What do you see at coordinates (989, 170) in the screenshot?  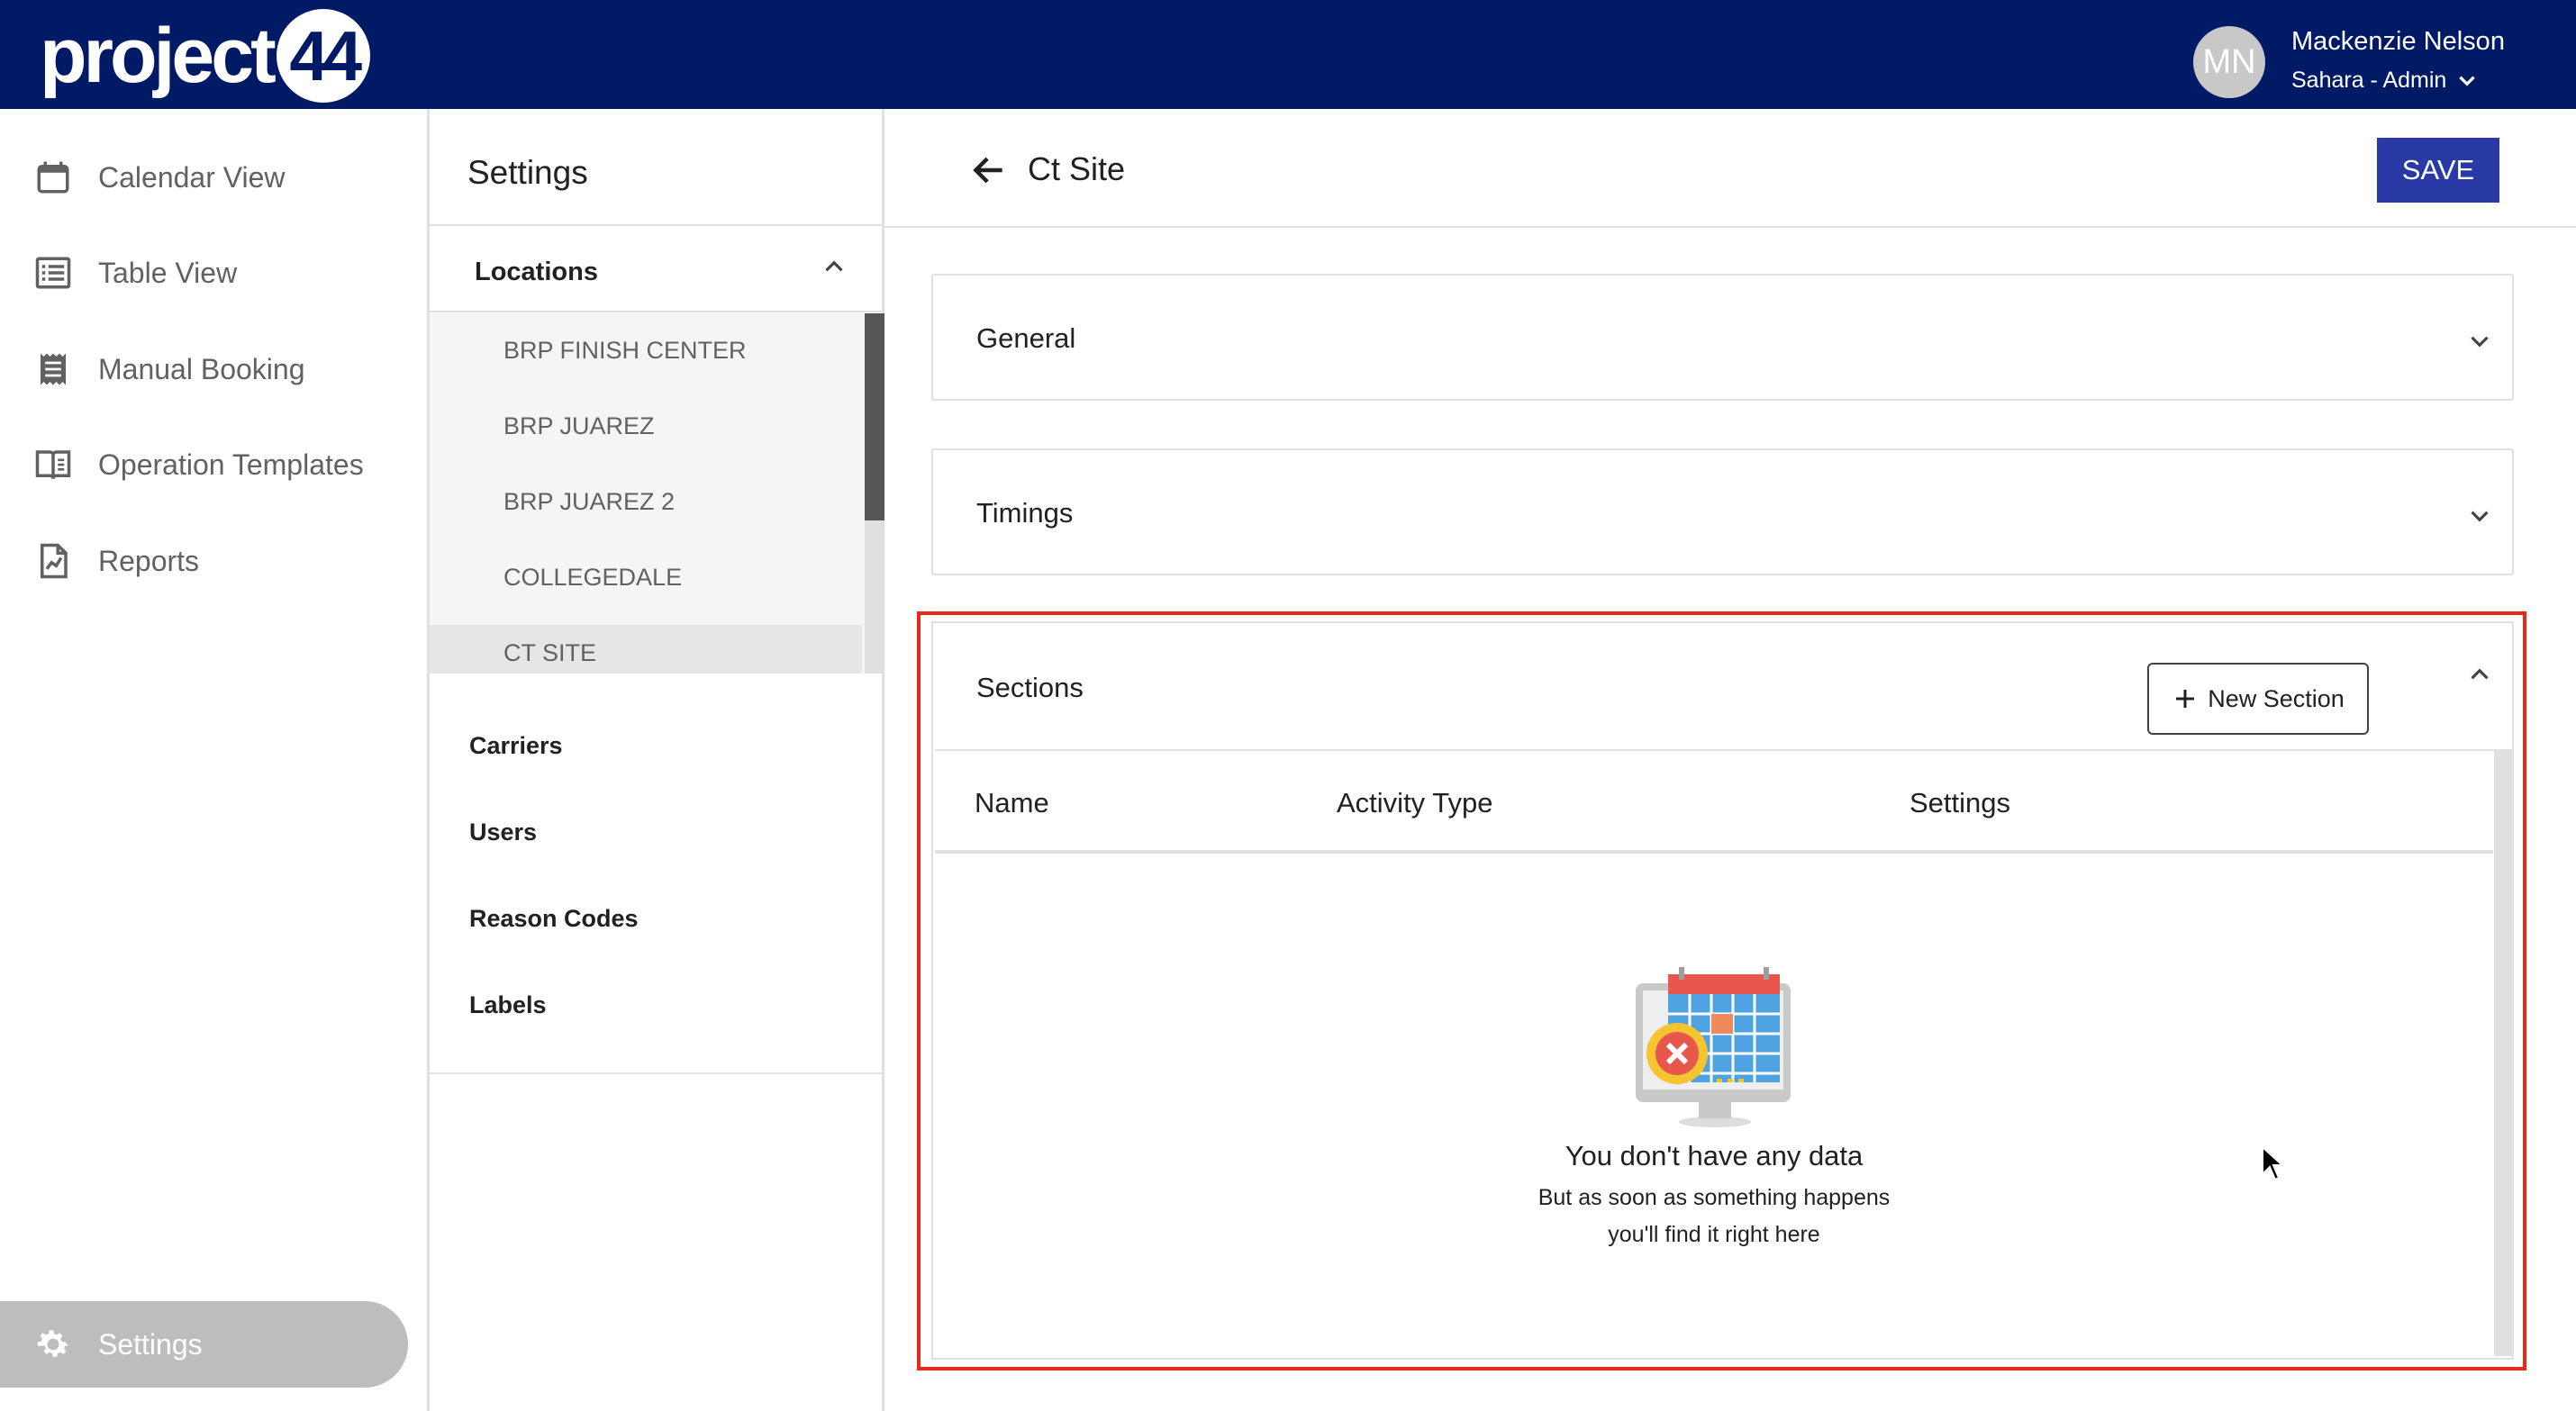 I see `back-arrow-icon` at bounding box center [989, 170].